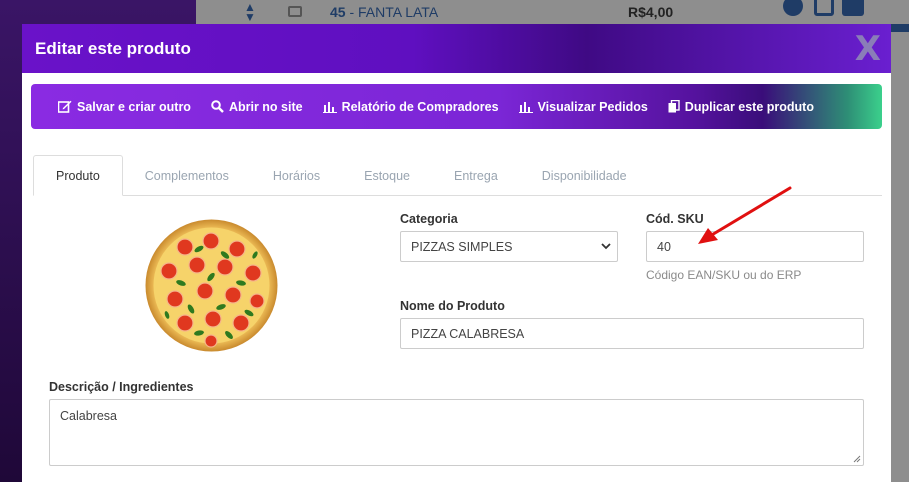  Describe the element at coordinates (552, 12) in the screenshot. I see `background-product-row: ▲ ▼ 45 - FANTA LATA R$4,00` at that location.